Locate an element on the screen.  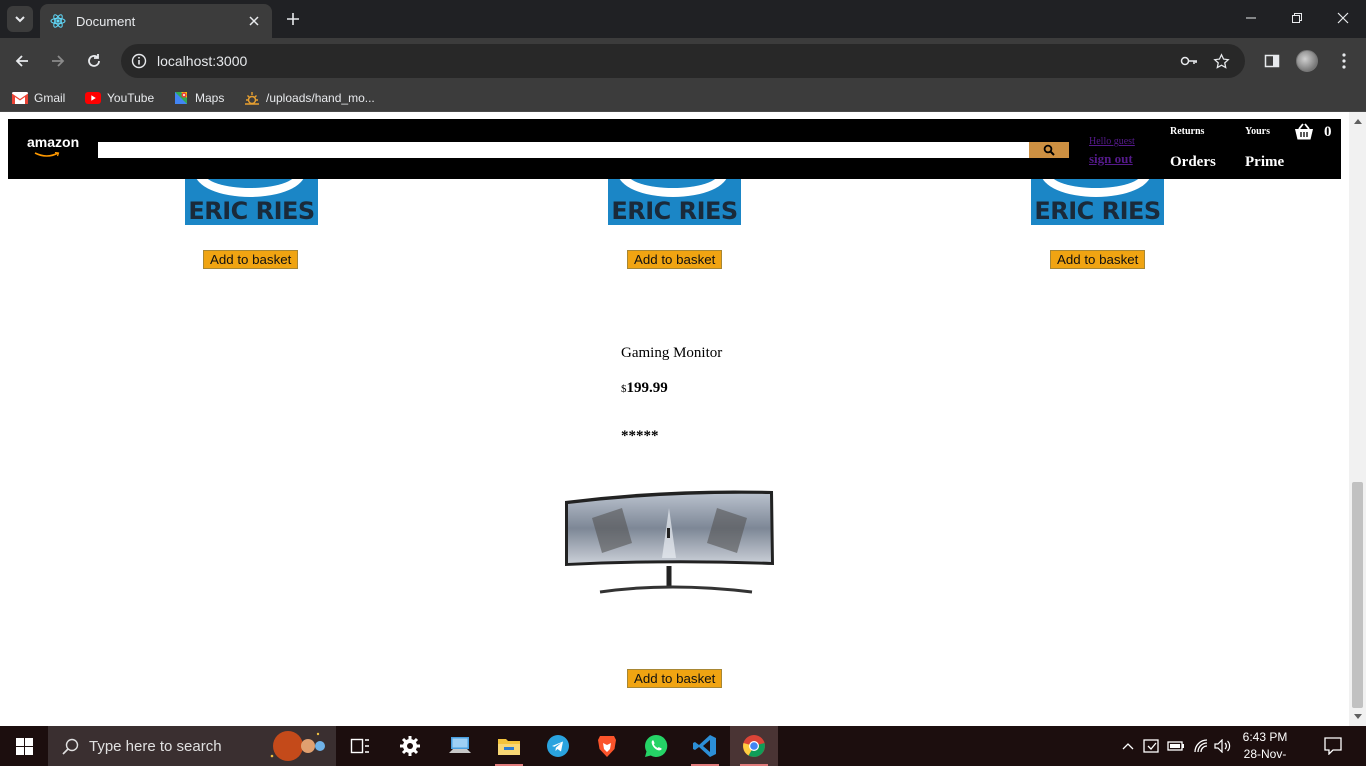
amazon-smile-icon is located at coordinates (47, 154).